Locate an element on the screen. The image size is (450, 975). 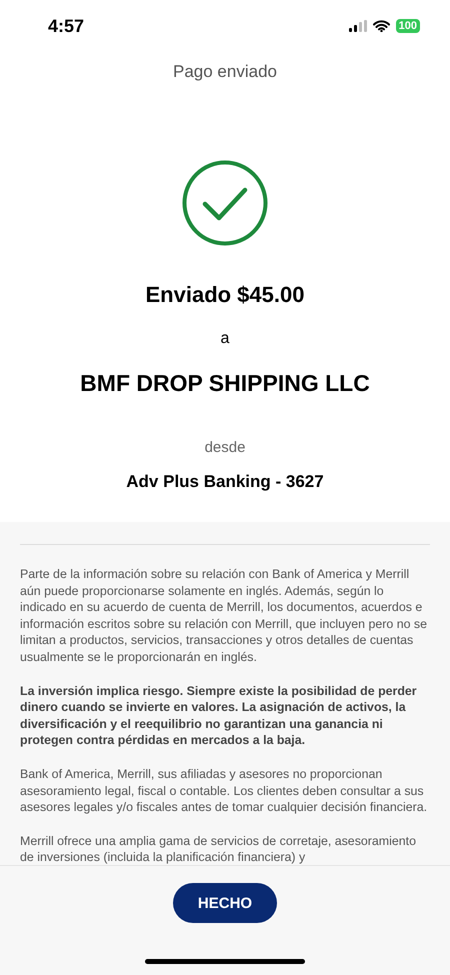
wifi-icon is located at coordinates (381, 26).